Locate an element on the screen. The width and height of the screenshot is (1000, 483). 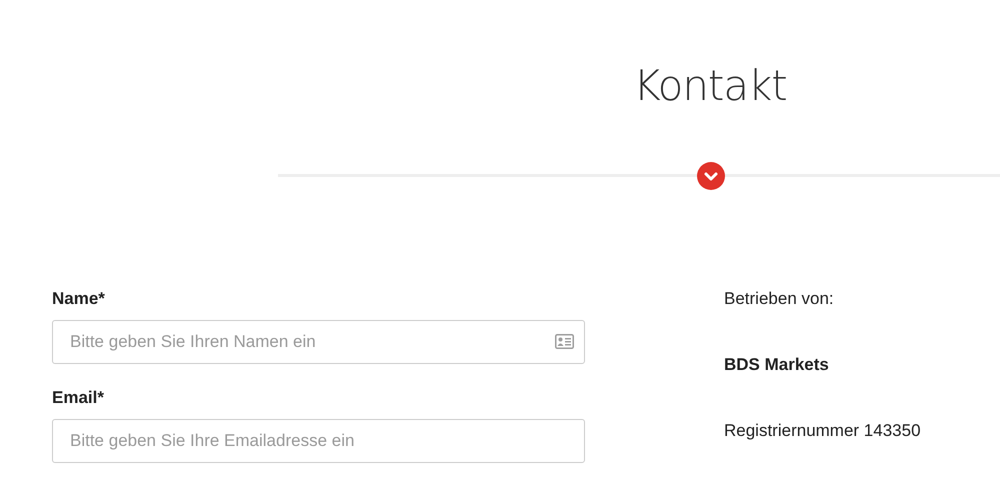
info-text: BDS Markets is located at coordinates (777, 365).